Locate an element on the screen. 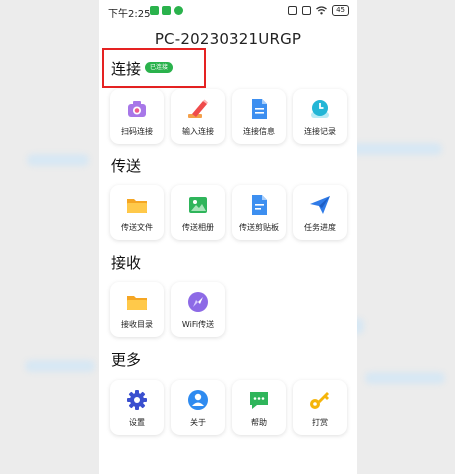 This screenshot has width=455, height=474. section-title-transfer: 传送 is located at coordinates (126, 166).